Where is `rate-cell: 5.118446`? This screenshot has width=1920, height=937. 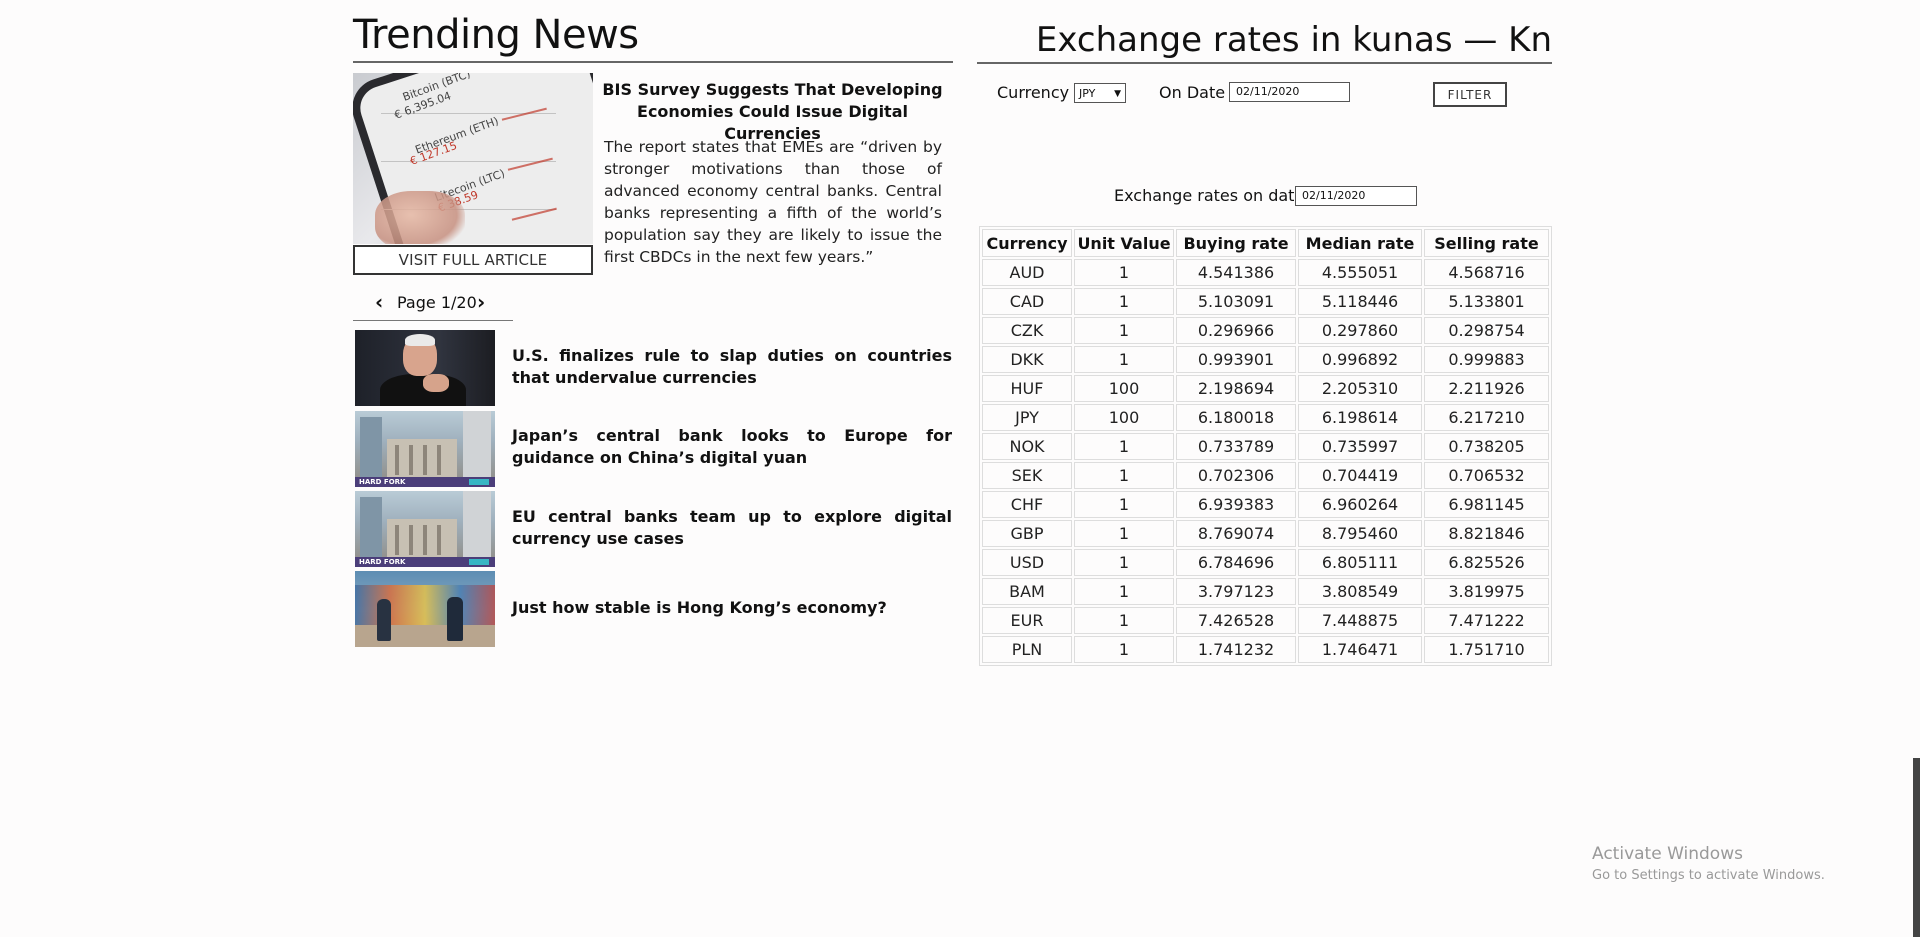
rate-cell: 5.118446 is located at coordinates (1360, 301).